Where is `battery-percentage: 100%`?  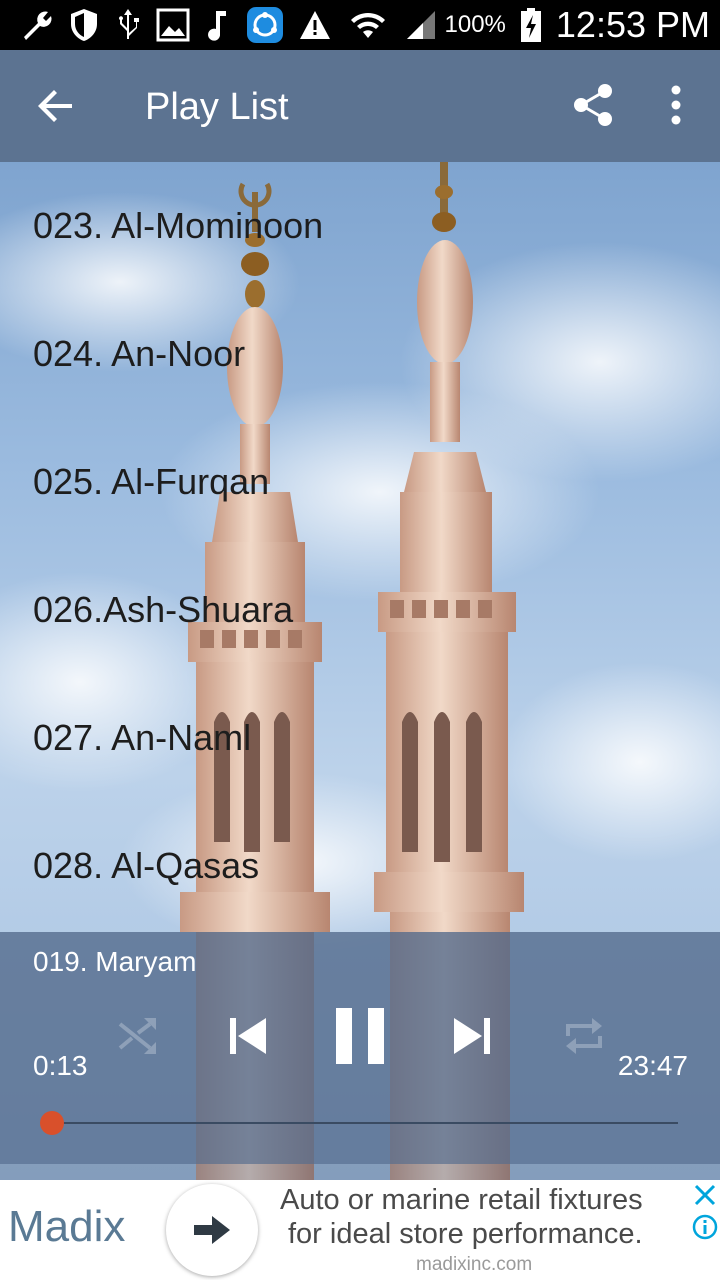 battery-percentage: 100% is located at coordinates (475, 24).